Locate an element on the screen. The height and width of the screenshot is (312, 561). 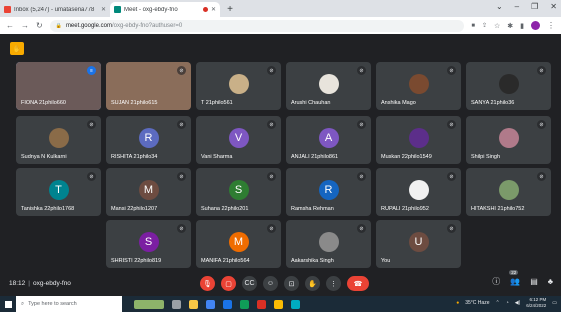
new-tab-button: + is located at coordinates (230, 9).